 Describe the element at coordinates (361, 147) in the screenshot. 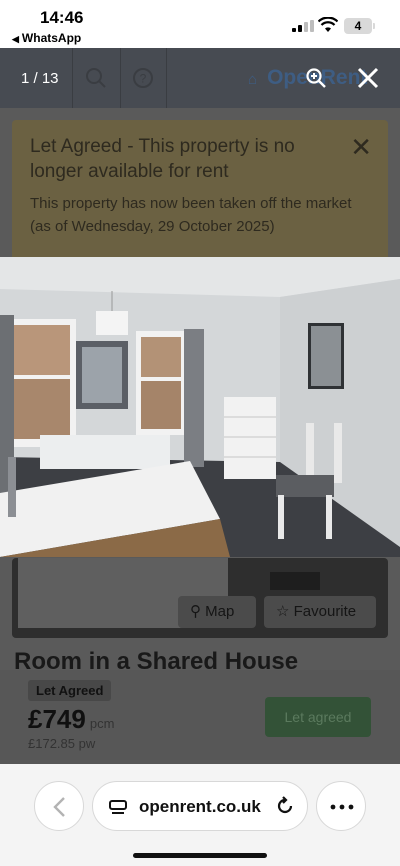

I see `notice-close-icon: ✕` at that location.